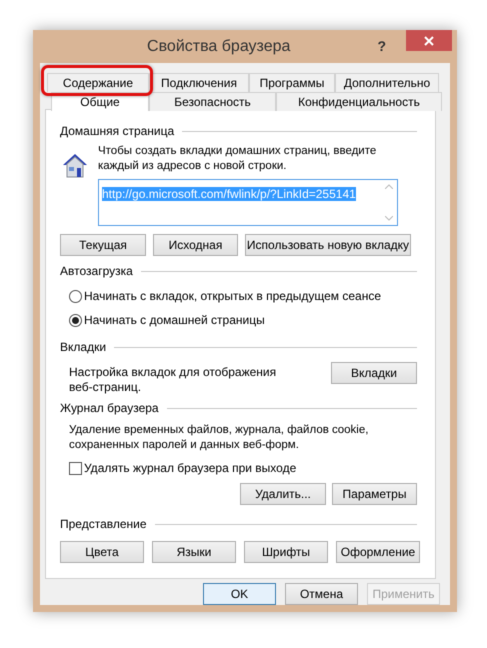 The height and width of the screenshot is (648, 487). Describe the element at coordinates (378, 552) in the screenshot. I see `dialog-button: Оформление` at that location.